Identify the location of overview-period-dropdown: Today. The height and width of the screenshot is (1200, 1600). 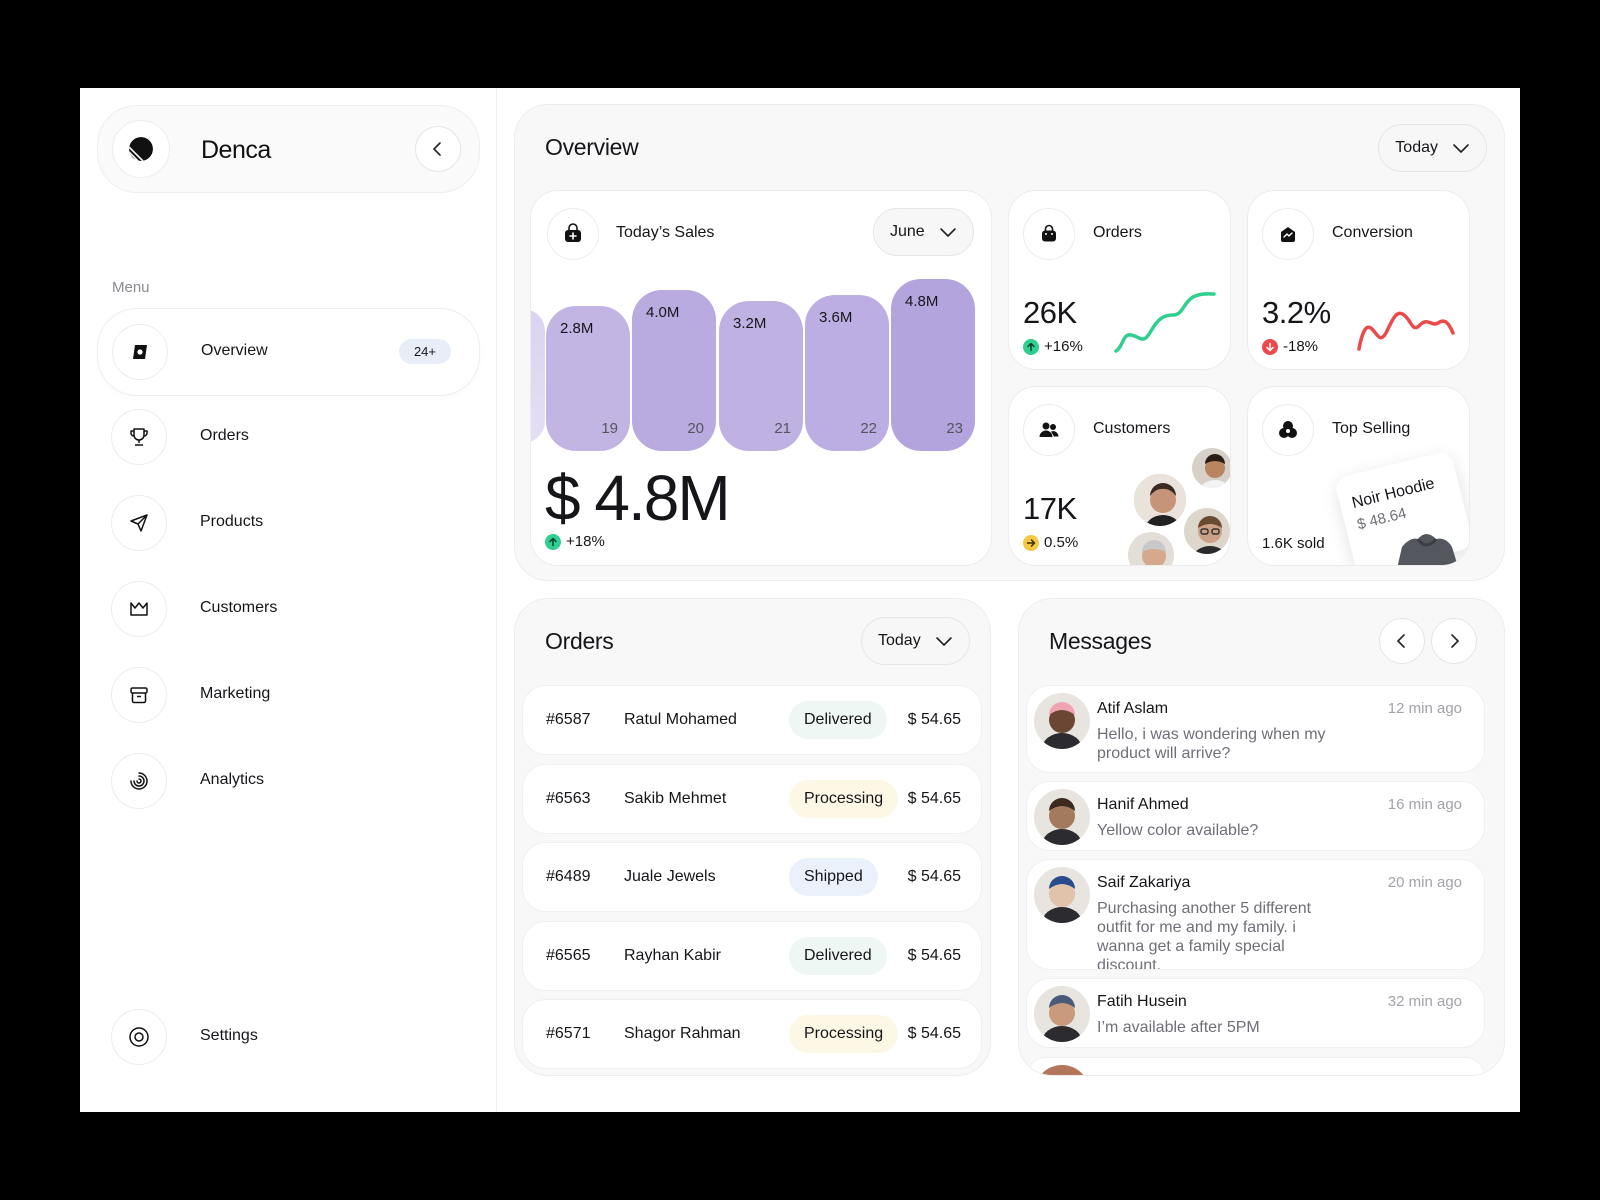
(1432, 148).